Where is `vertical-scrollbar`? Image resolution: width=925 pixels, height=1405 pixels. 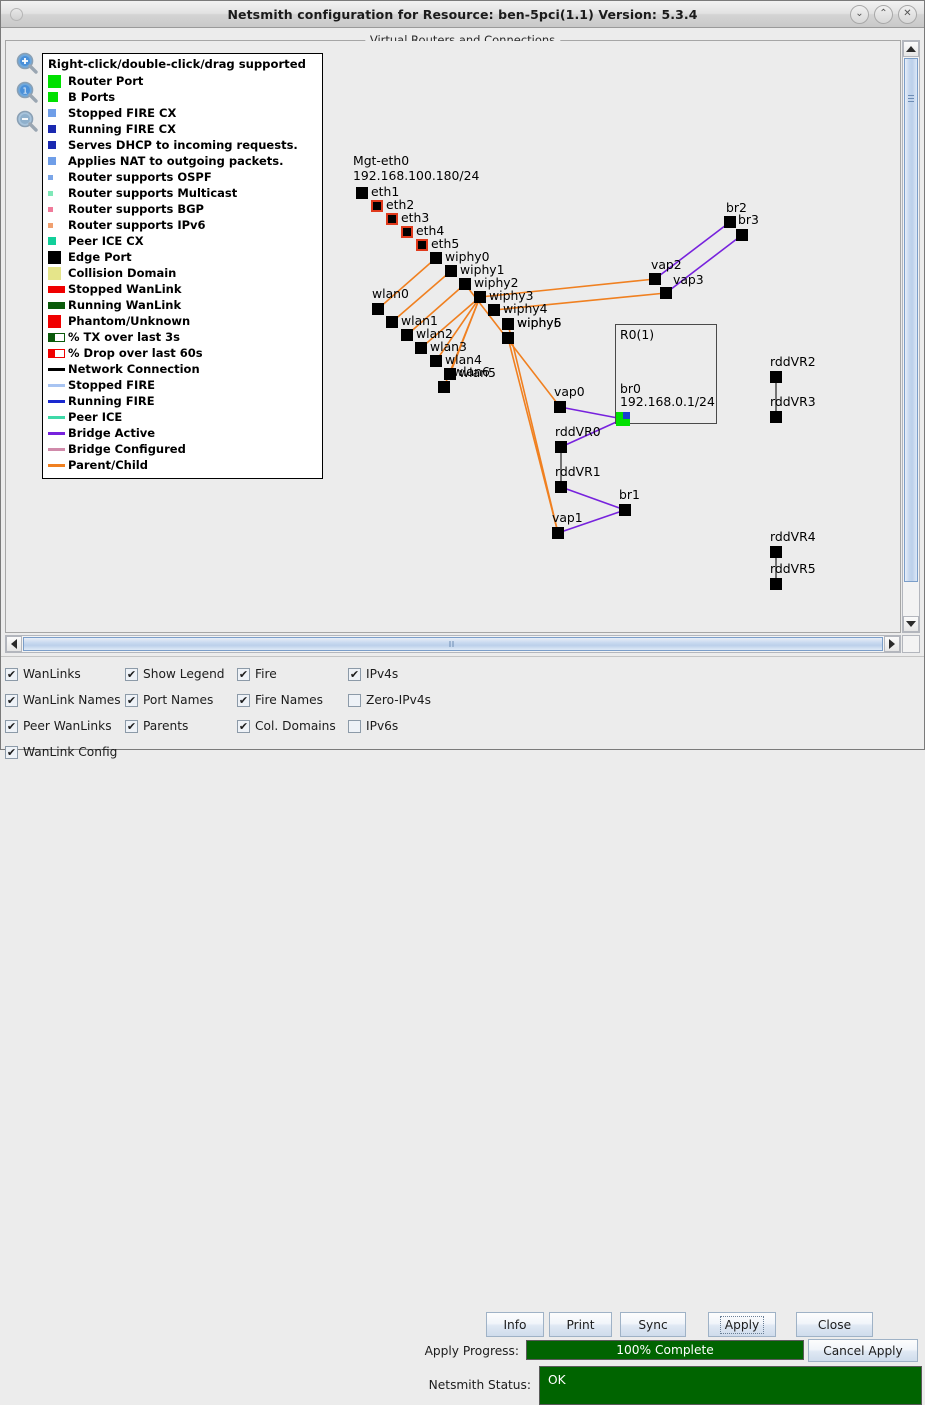 vertical-scrollbar is located at coordinates (911, 336).